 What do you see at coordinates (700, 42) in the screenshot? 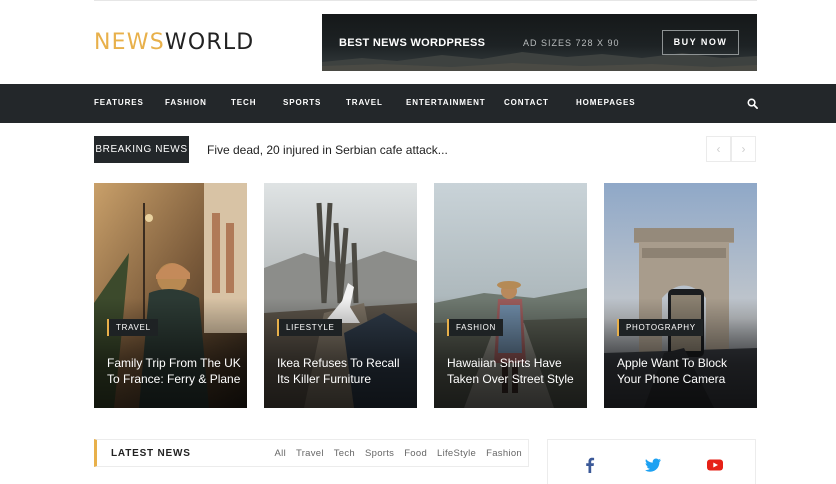
I see `ad-buy-now-button: BUY NOW` at bounding box center [700, 42].